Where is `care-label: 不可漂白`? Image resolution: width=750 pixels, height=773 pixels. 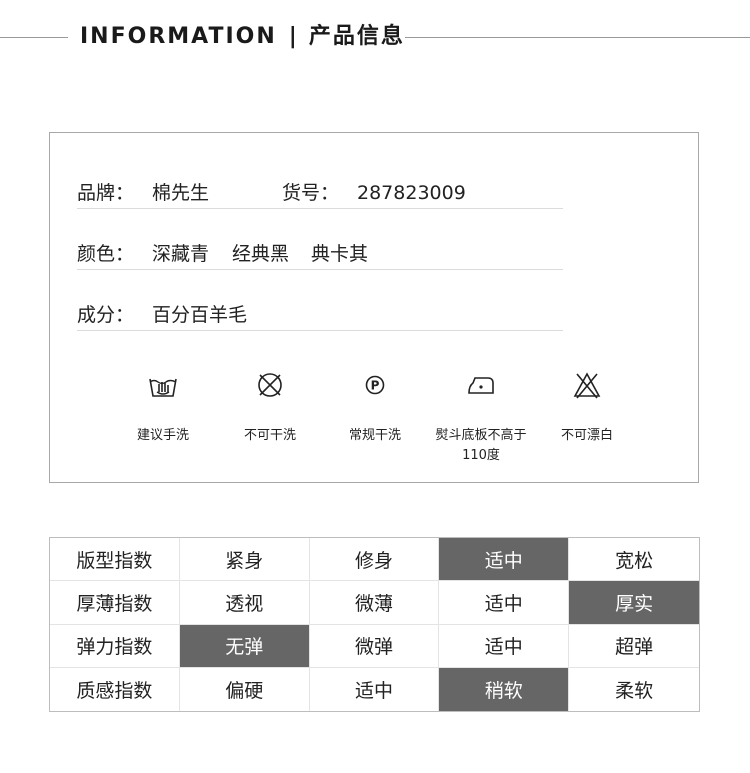
care-label: 不可漂白 is located at coordinates (586, 435).